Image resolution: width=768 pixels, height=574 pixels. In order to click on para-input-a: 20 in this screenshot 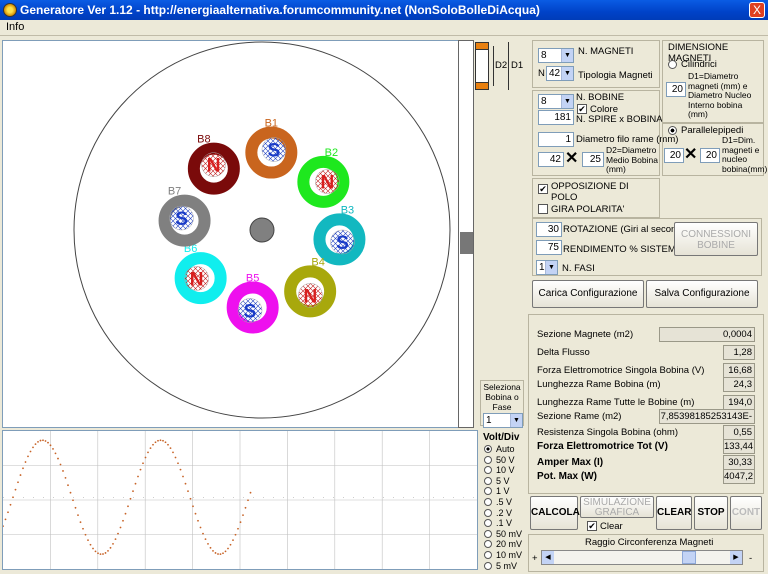, I will do `click(674, 155)`.